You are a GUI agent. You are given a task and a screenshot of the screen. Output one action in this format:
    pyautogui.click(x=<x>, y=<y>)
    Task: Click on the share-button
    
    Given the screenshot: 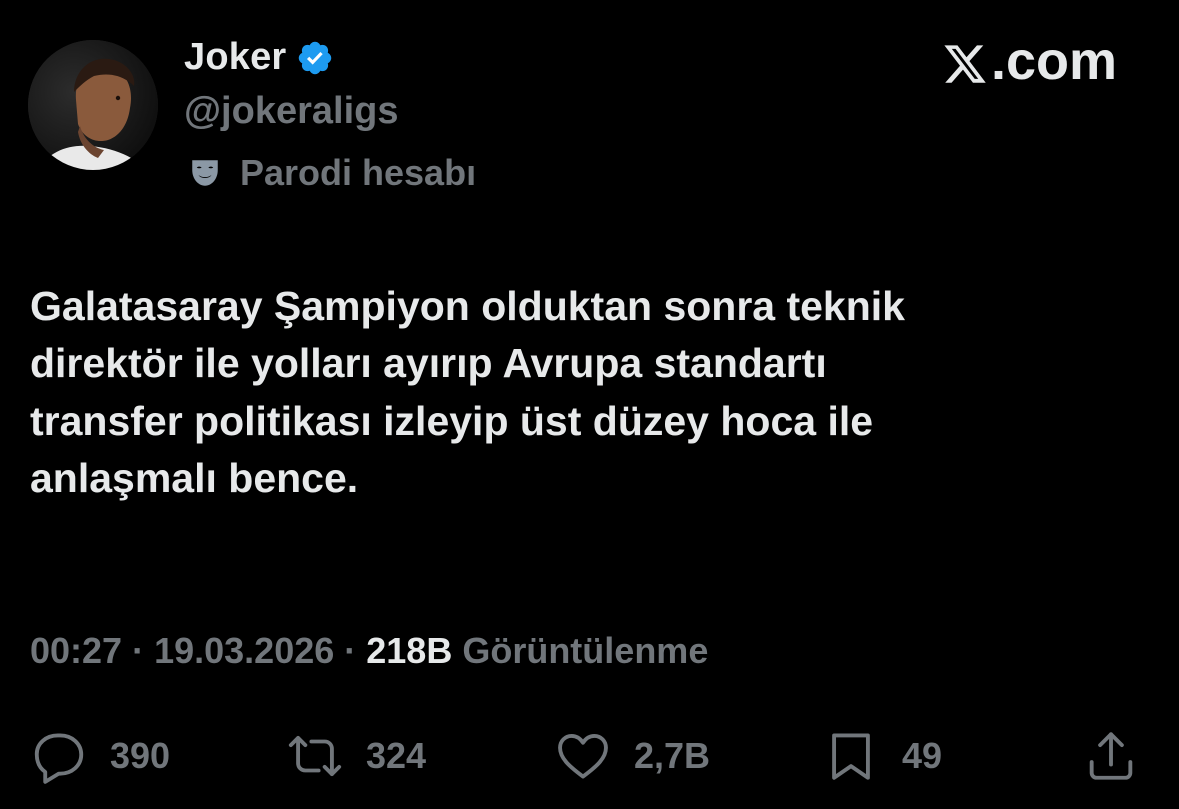 What is the action you would take?
    pyautogui.click(x=1111, y=756)
    